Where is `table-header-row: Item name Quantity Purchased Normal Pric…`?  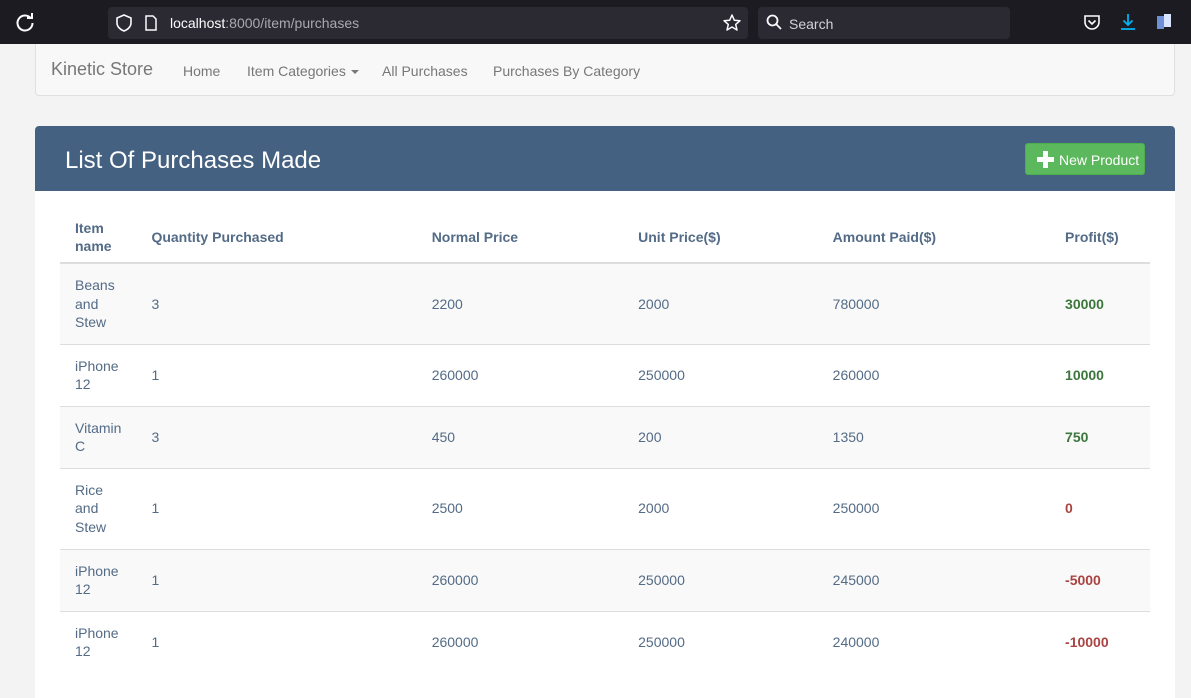 table-header-row: Item name Quantity Purchased Normal Pric… is located at coordinates (605, 237).